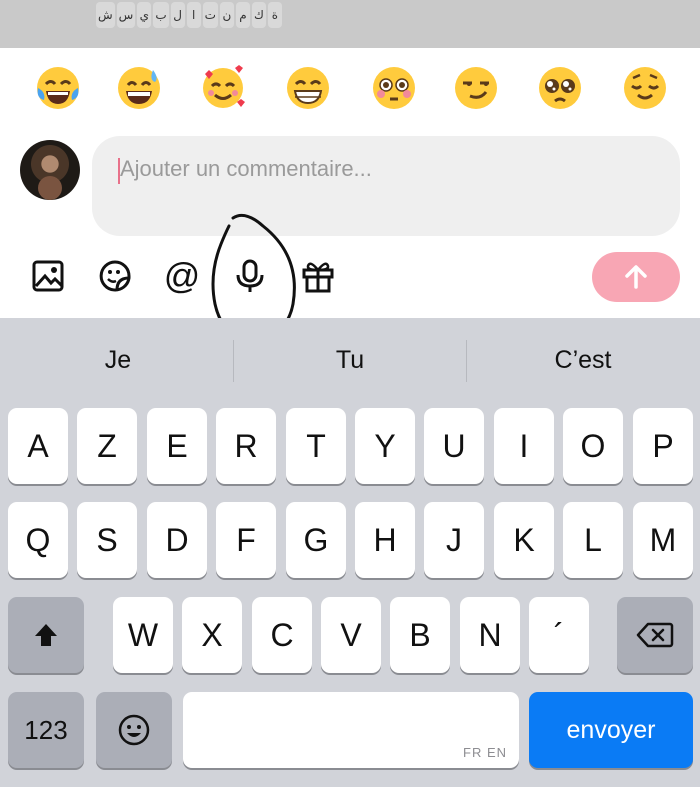 This screenshot has width=700, height=787. Describe the element at coordinates (126, 15) in the screenshot. I see `arabic-letter: س` at that location.